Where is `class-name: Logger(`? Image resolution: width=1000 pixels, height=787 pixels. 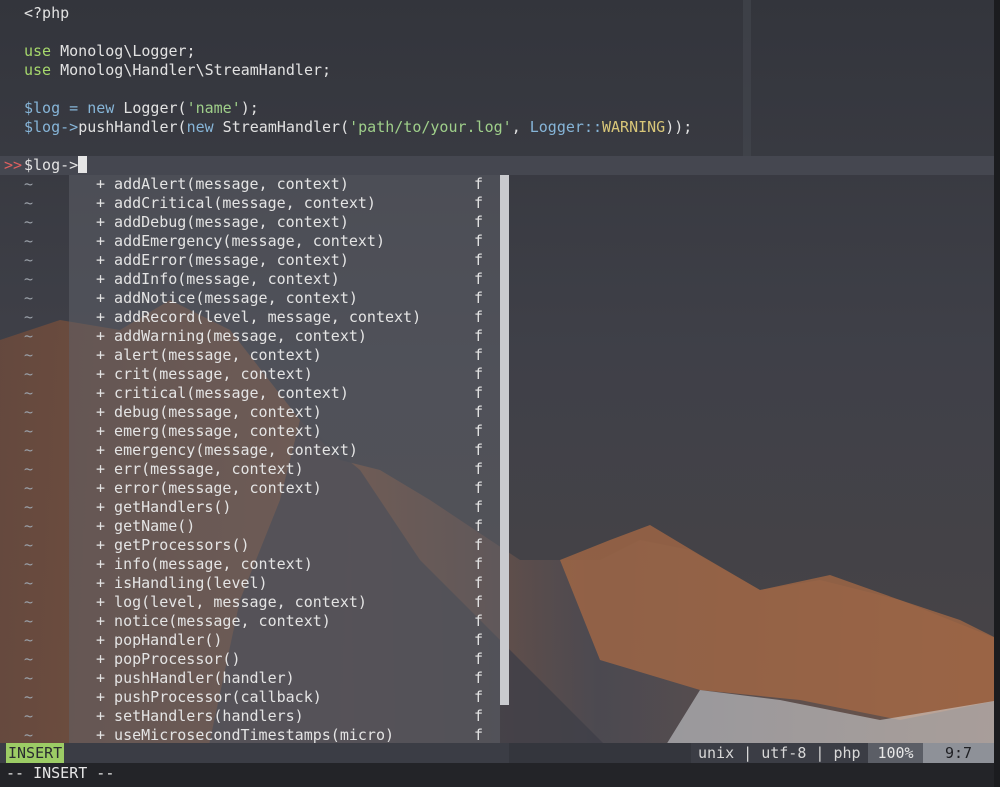 class-name: Logger( is located at coordinates (150, 108).